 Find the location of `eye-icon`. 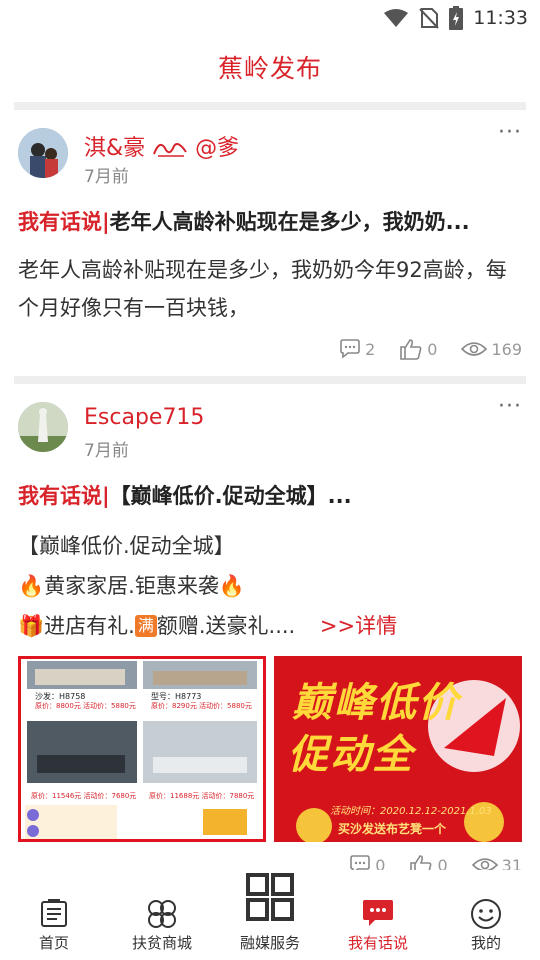

eye-icon is located at coordinates (474, 349).